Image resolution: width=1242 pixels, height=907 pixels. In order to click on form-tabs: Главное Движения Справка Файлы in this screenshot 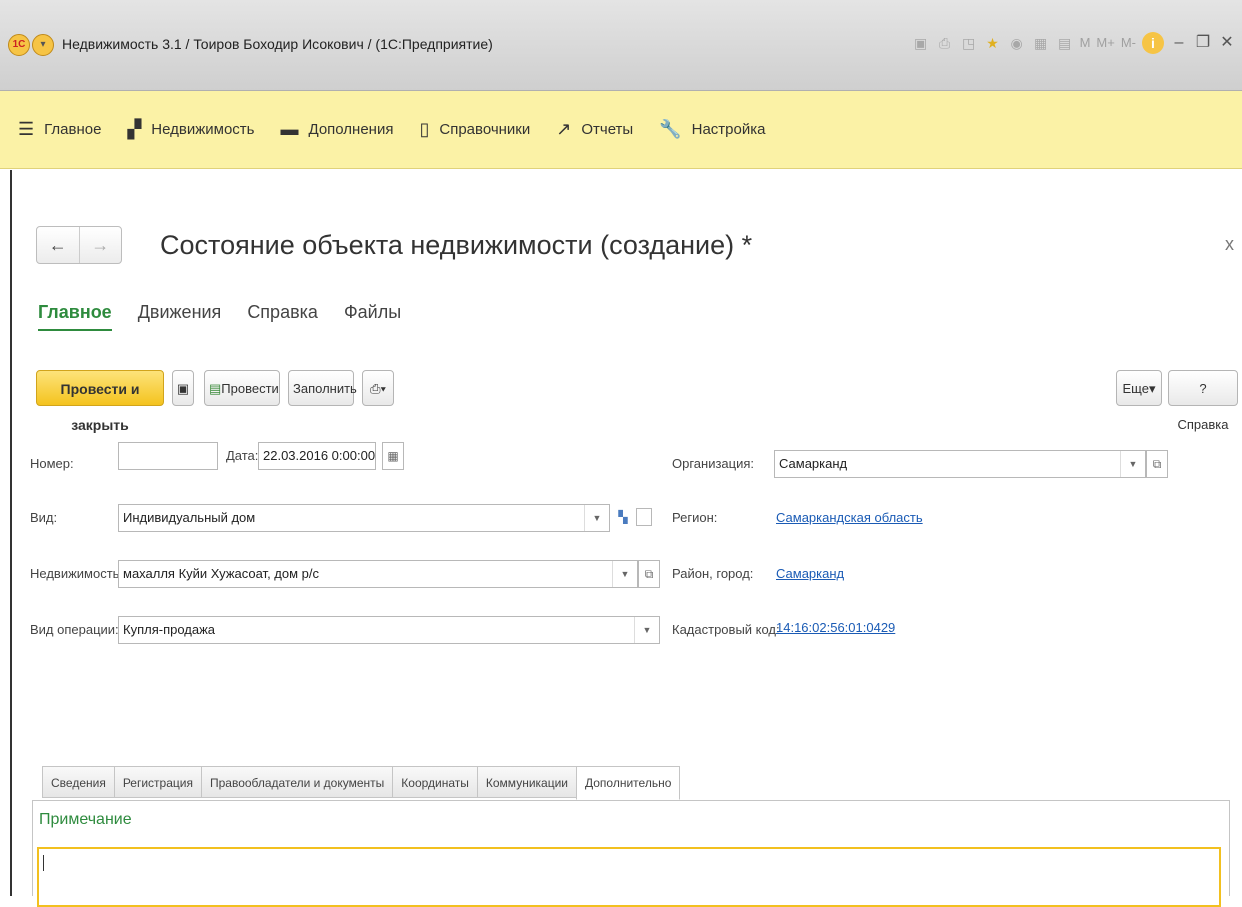, I will do `click(219, 316)`.